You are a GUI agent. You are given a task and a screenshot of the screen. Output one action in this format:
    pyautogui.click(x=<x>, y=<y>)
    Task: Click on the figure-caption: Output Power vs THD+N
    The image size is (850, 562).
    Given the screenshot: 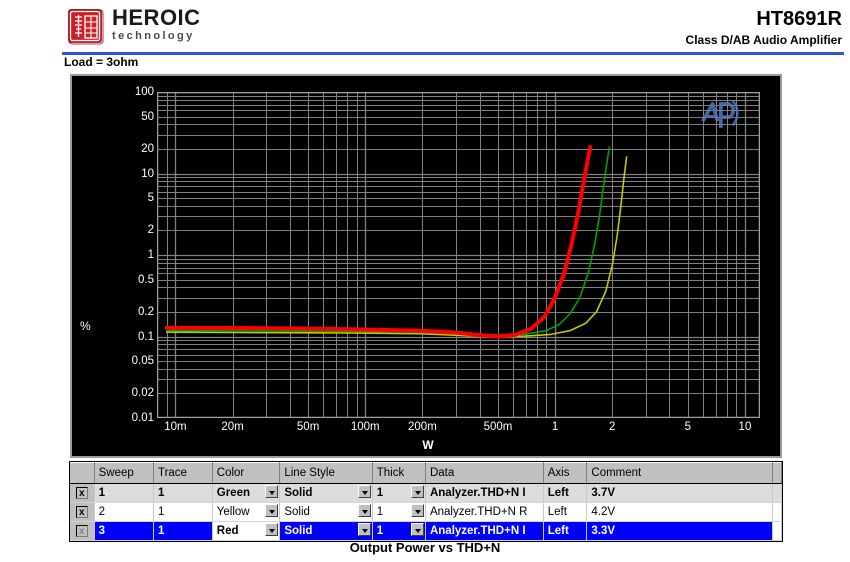 What is the action you would take?
    pyautogui.click(x=425, y=547)
    